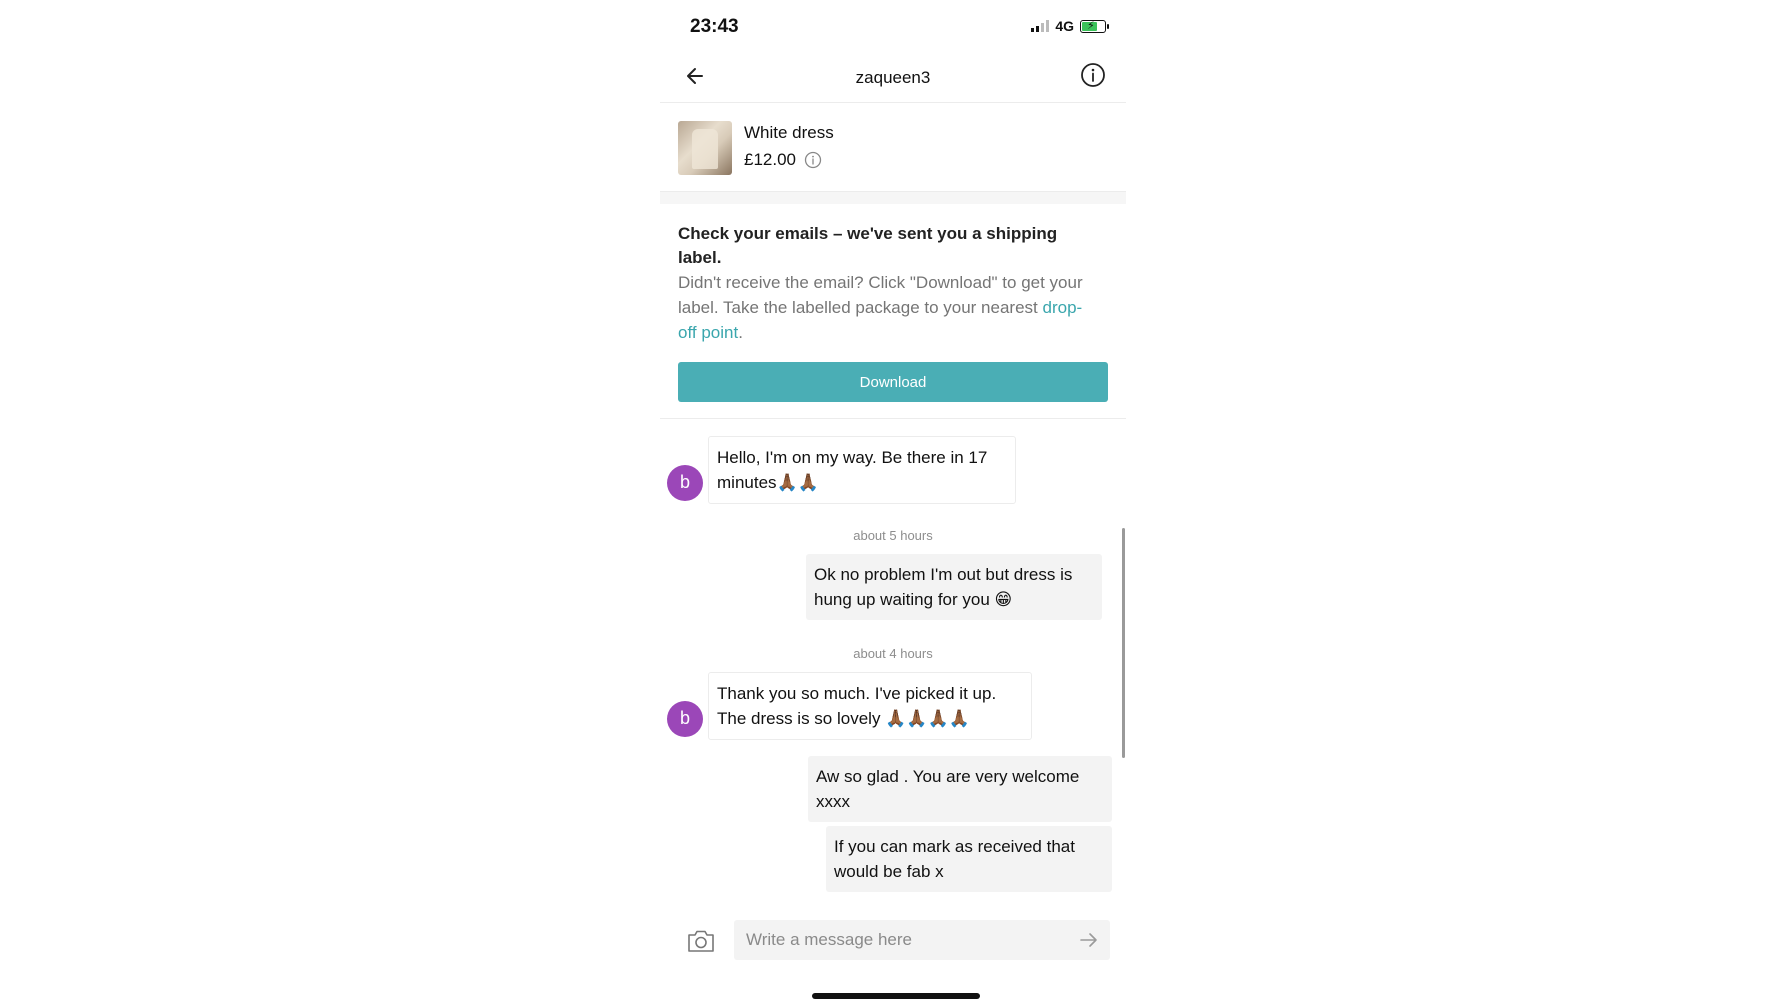  What do you see at coordinates (714, 26) in the screenshot?
I see `status-time: 23:43` at bounding box center [714, 26].